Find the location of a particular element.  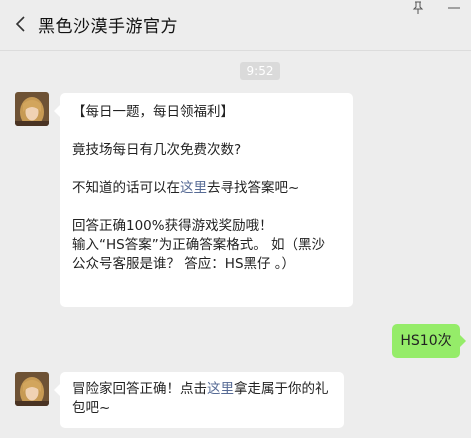

pin-icon is located at coordinates (418, 8).